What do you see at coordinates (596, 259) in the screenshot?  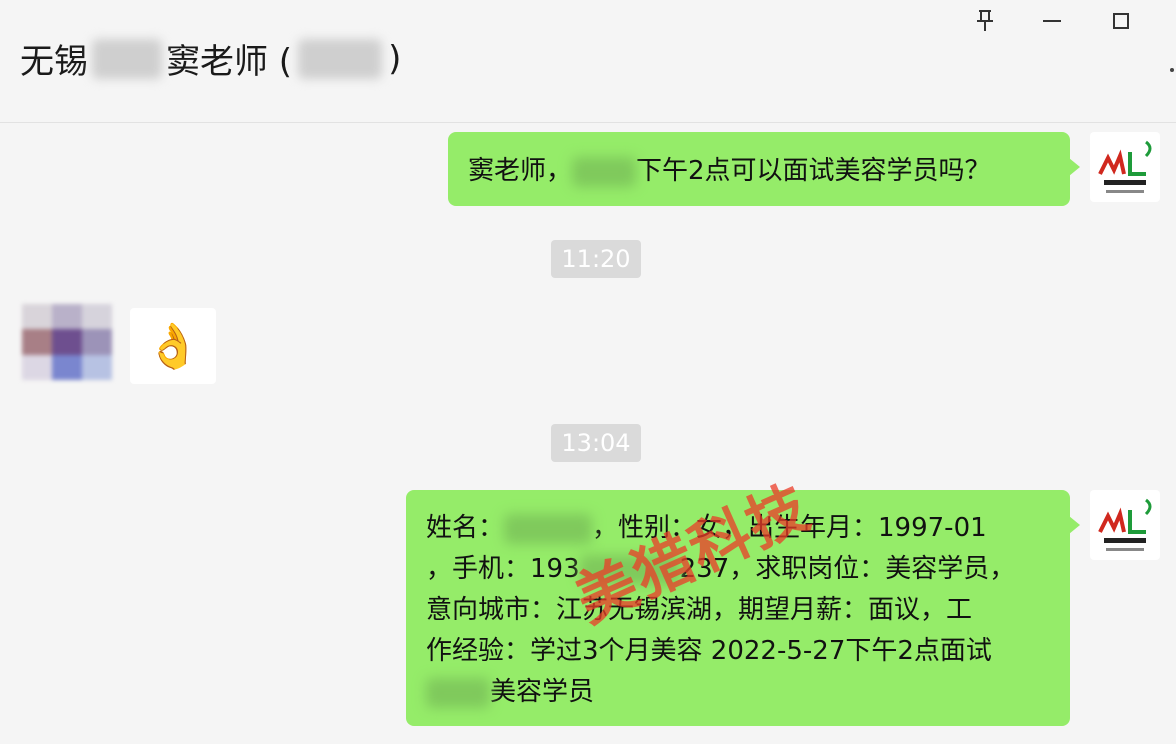 I see `timestamp: 11:20` at bounding box center [596, 259].